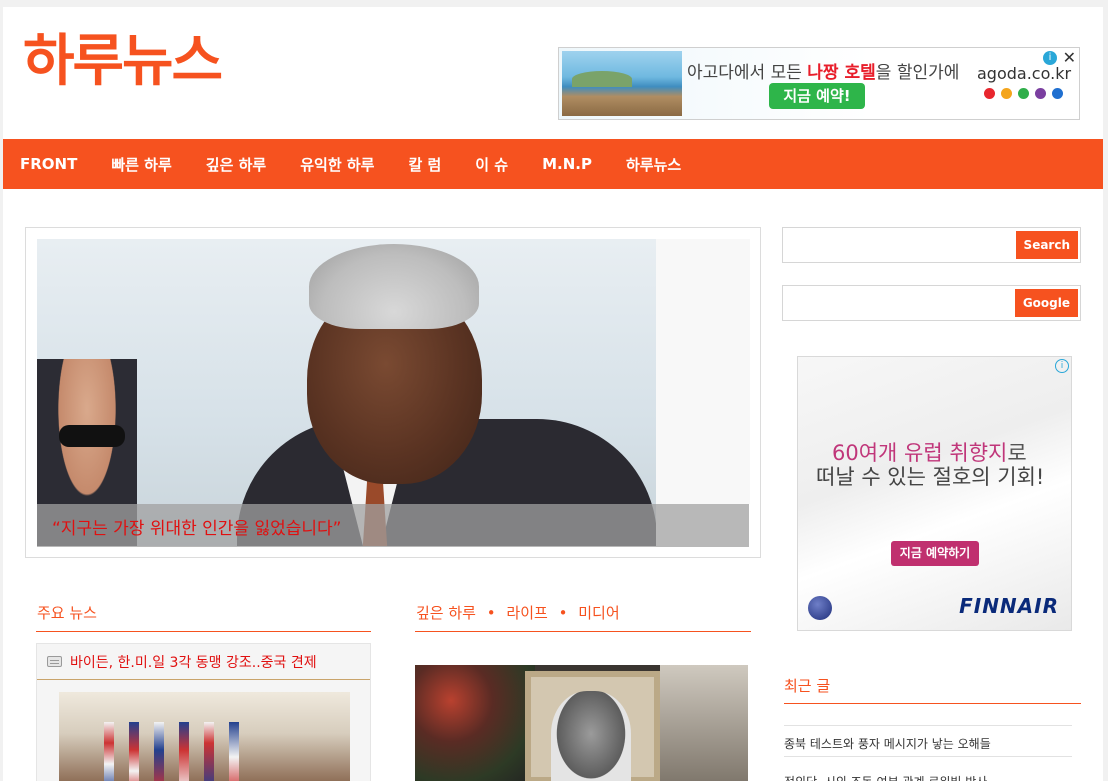 This screenshot has width=1108, height=781. I want to click on search-button: Search, so click(1046, 245).